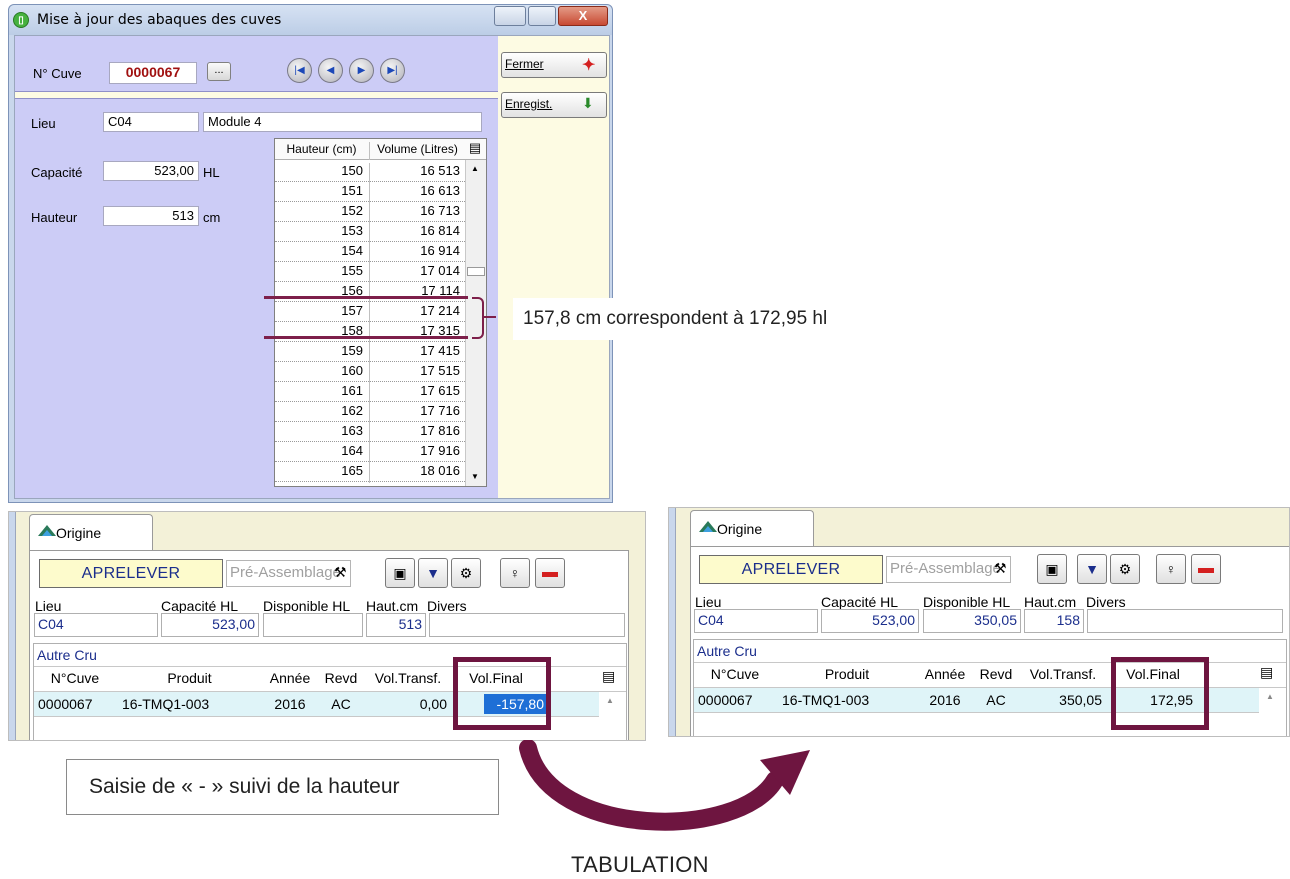 Image resolution: width=1290 pixels, height=879 pixels. I want to click on col-hauteur-header: Hauteur (cm), so click(321, 149).